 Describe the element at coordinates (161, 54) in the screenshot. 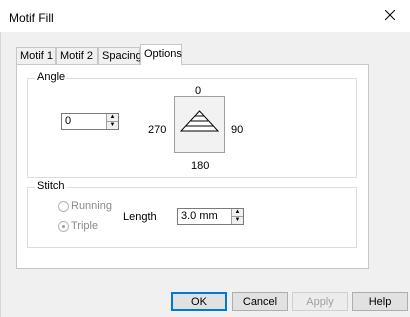

I see `tab-options: Options` at that location.